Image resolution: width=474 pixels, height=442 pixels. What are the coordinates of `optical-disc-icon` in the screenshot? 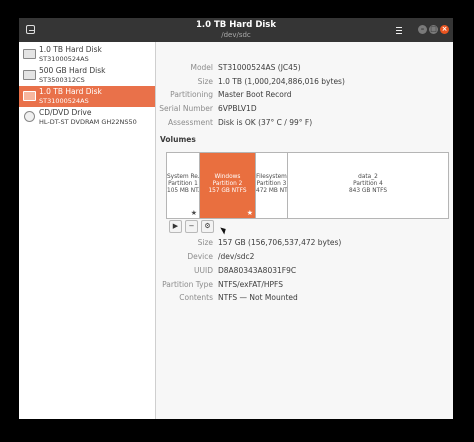 It's located at (29, 116).